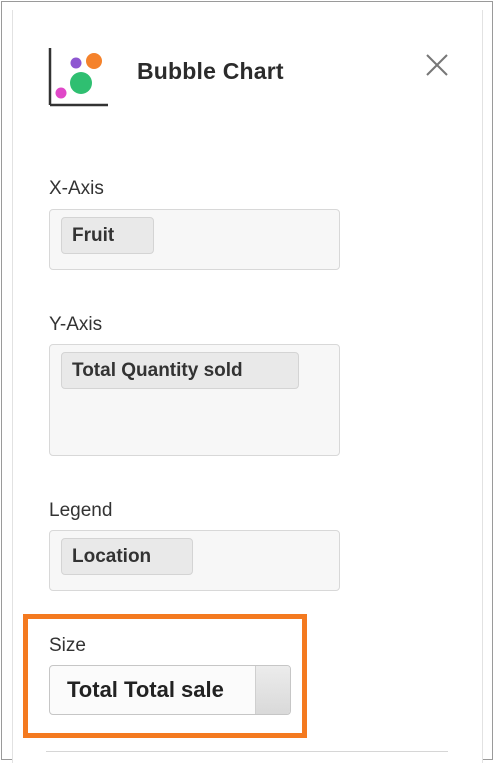  Describe the element at coordinates (194, 239) in the screenshot. I see `x-axis-drop-zone: Fruit` at that location.